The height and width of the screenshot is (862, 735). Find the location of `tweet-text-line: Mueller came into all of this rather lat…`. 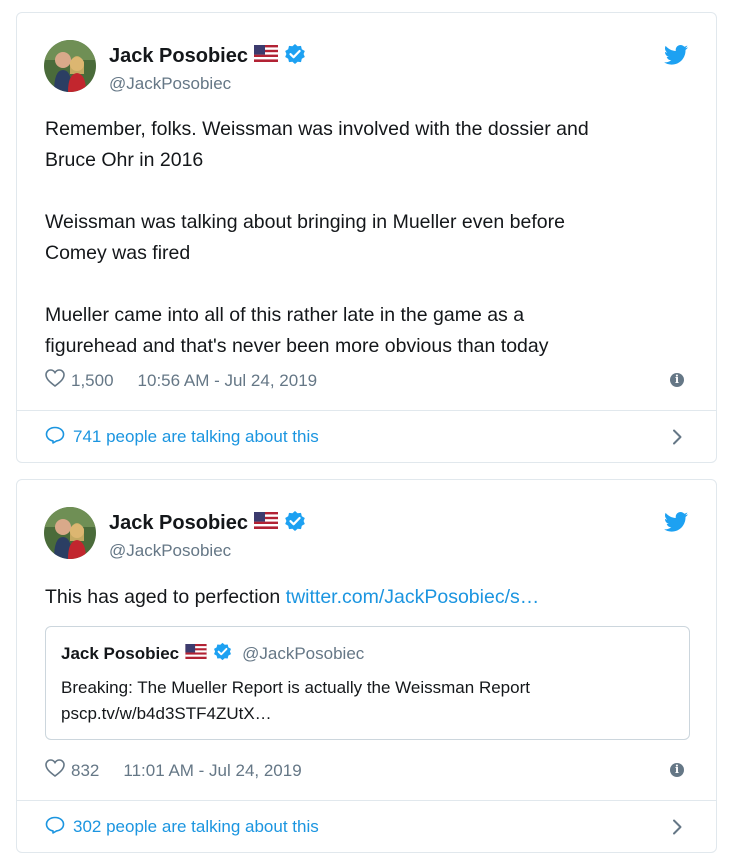

tweet-text-line: Mueller came into all of this rather lat… is located at coordinates (285, 315).